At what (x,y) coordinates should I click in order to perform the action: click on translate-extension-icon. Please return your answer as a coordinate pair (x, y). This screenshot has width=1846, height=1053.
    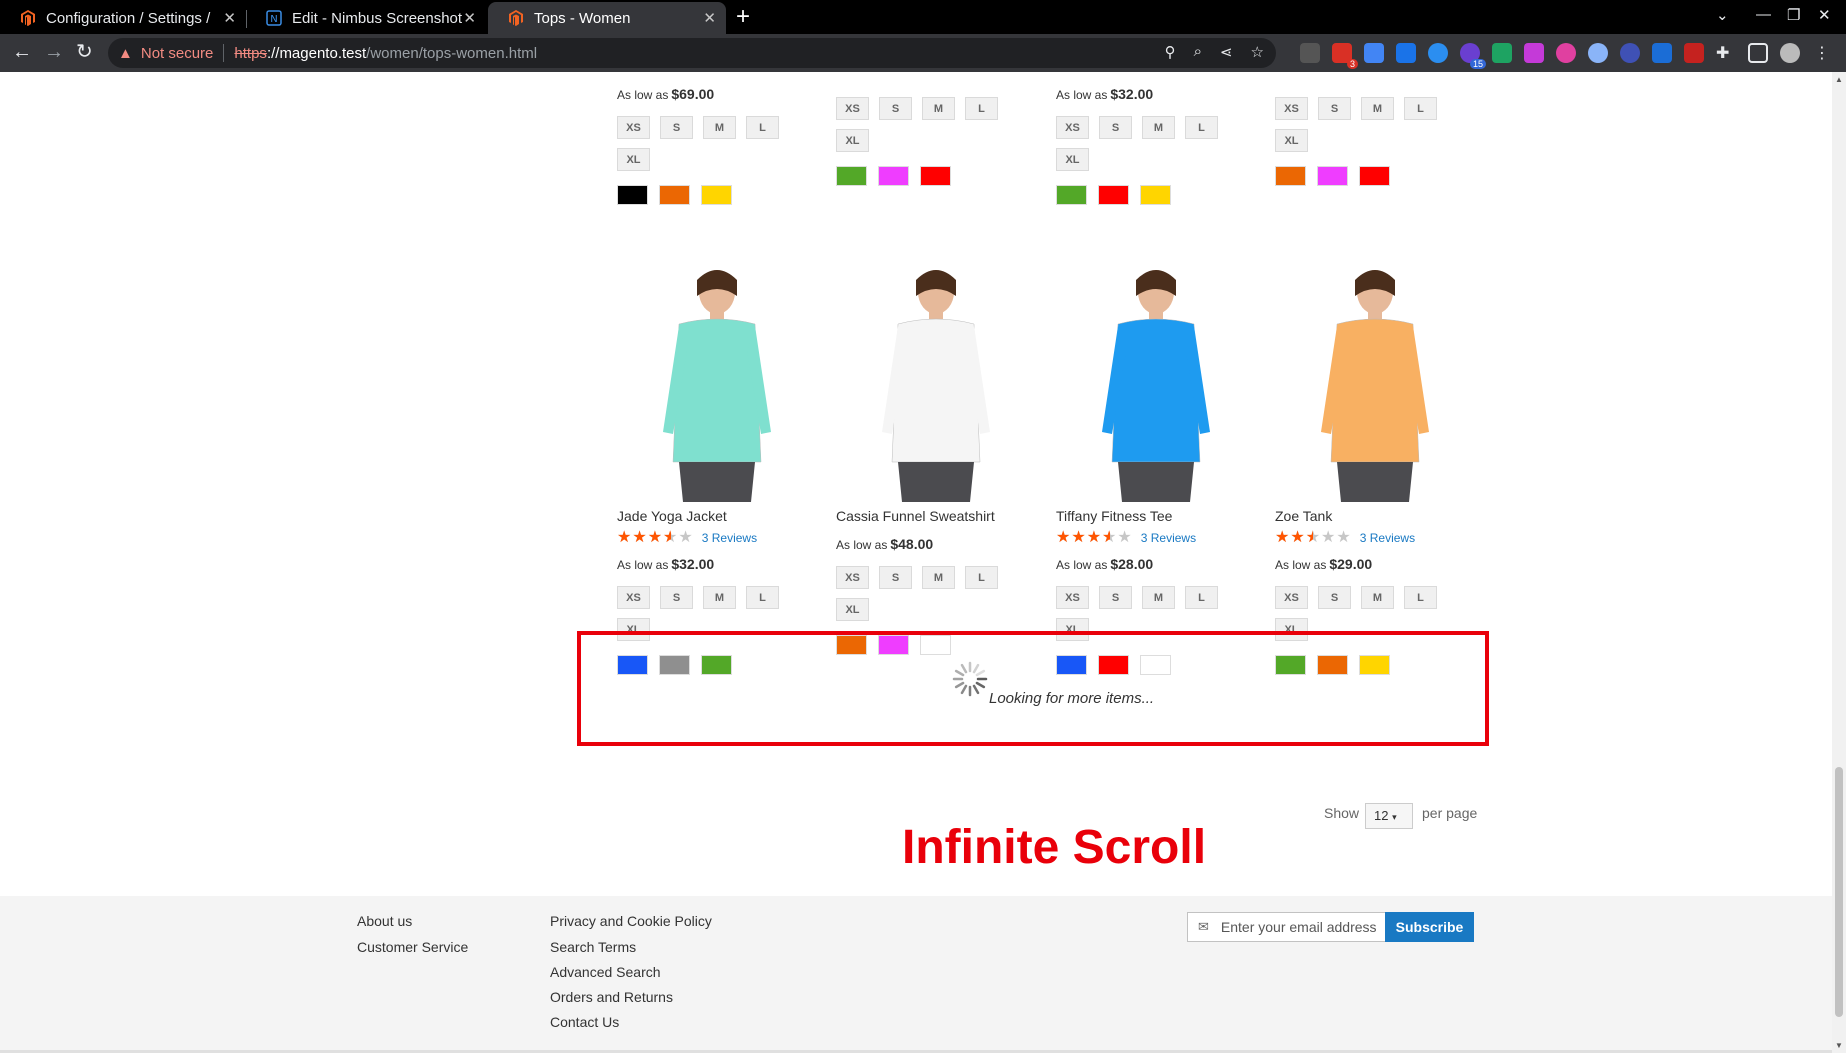
    Looking at the image, I should click on (1406, 53).